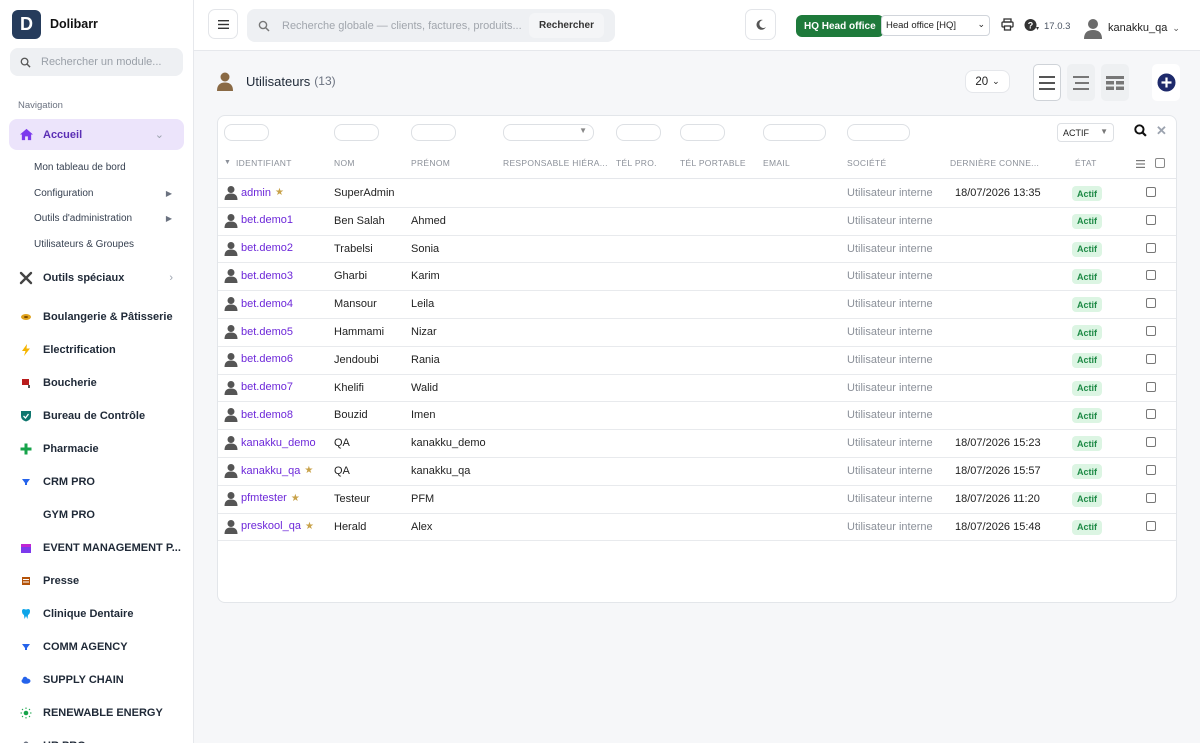 This screenshot has height=743, width=1200. Describe the element at coordinates (1032, 26) in the screenshot. I see `help-icon: ?` at that location.